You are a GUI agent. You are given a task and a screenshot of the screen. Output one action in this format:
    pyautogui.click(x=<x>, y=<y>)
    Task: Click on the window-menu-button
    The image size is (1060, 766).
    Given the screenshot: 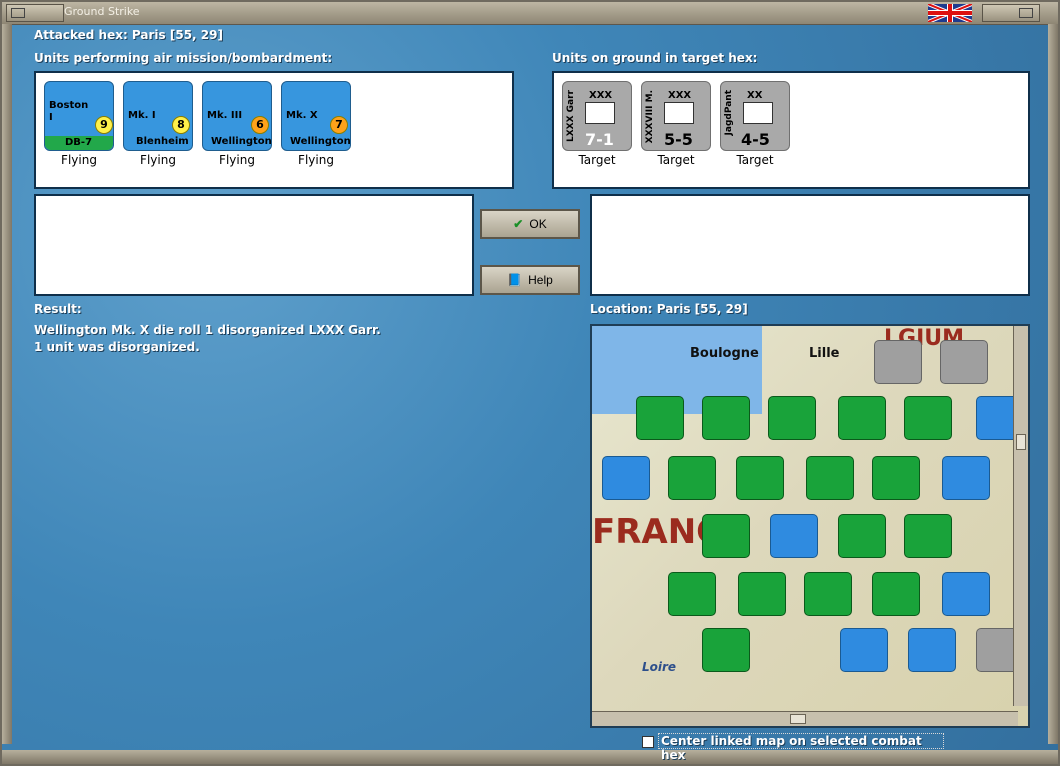 What is the action you would take?
    pyautogui.click(x=35, y=13)
    